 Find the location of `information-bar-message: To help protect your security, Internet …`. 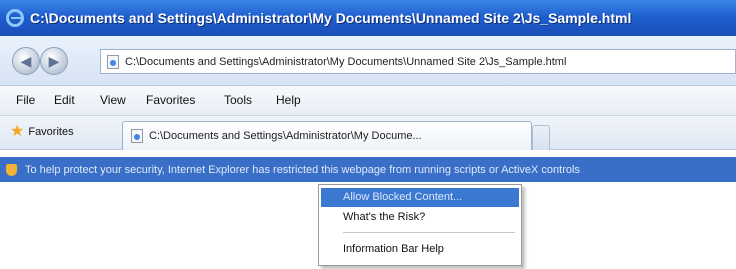

information-bar-message: To help protect your security, Internet … is located at coordinates (302, 169).